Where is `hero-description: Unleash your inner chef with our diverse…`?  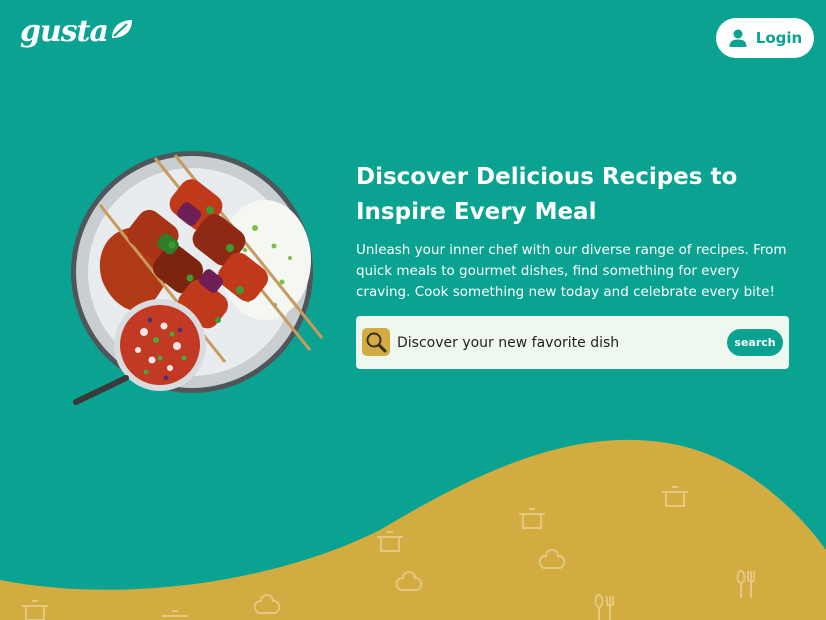 hero-description: Unleash your inner chef with our diverse… is located at coordinates (571, 271).